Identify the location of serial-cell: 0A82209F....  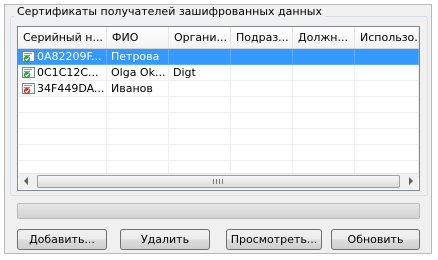
(62, 57).